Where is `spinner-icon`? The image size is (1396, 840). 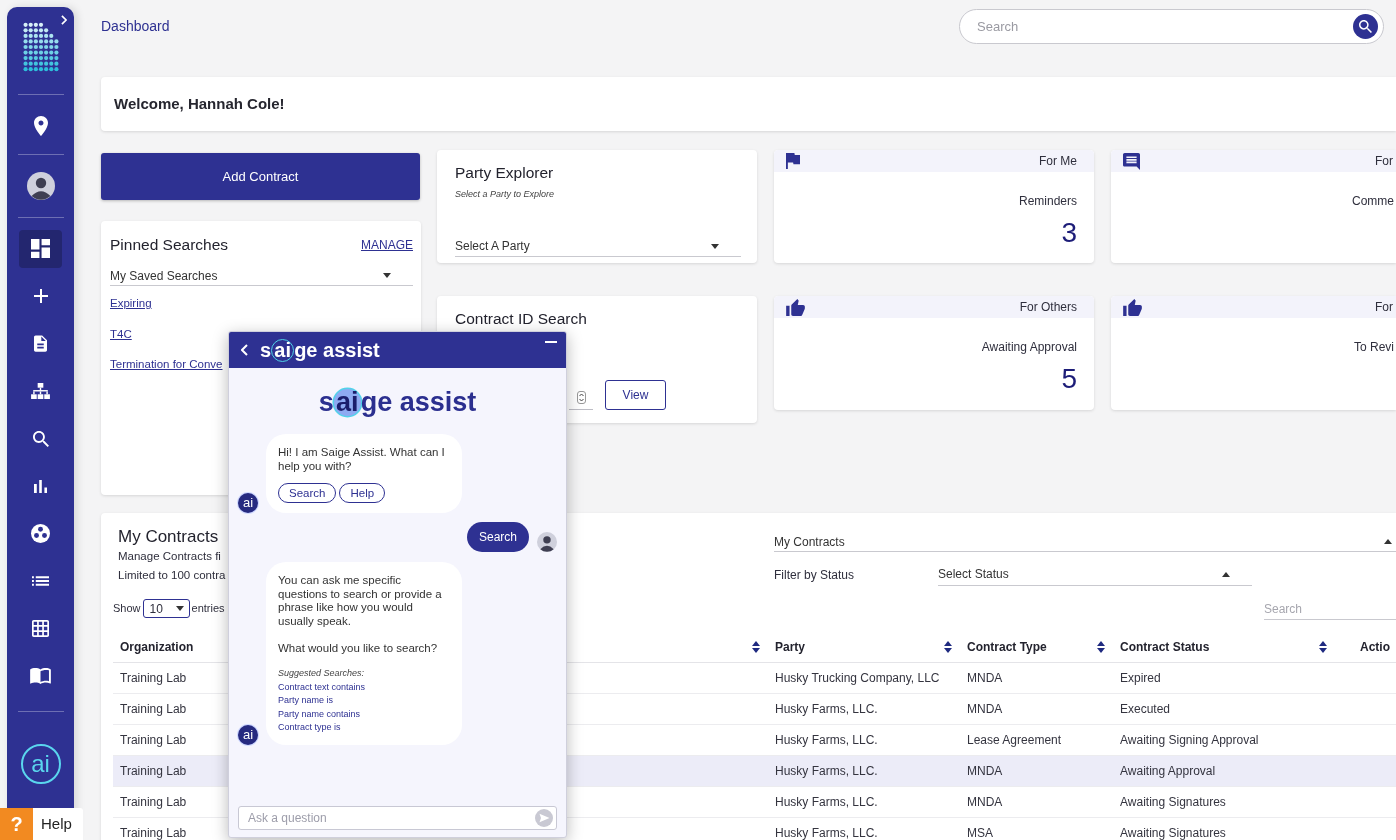 spinner-icon is located at coordinates (581, 398).